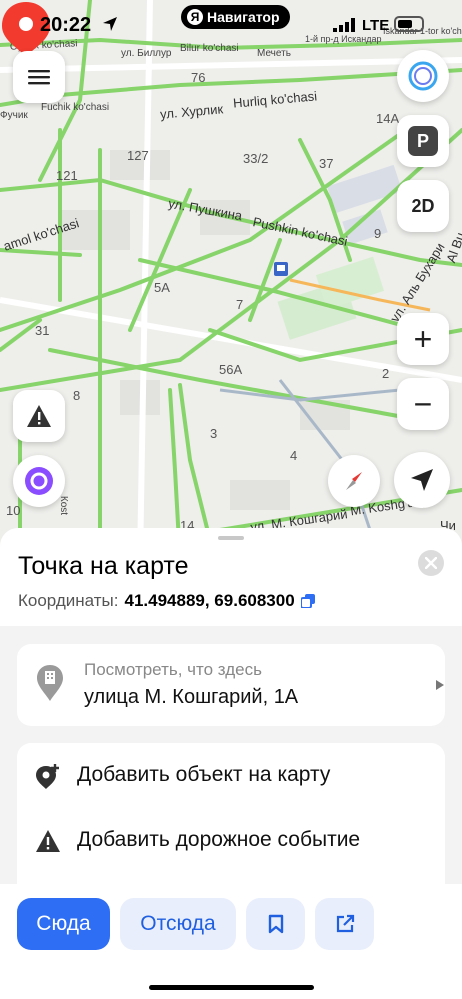  Describe the element at coordinates (219, 839) in the screenshot. I see `add-road-event-label: Добавить дорожное событие` at that location.